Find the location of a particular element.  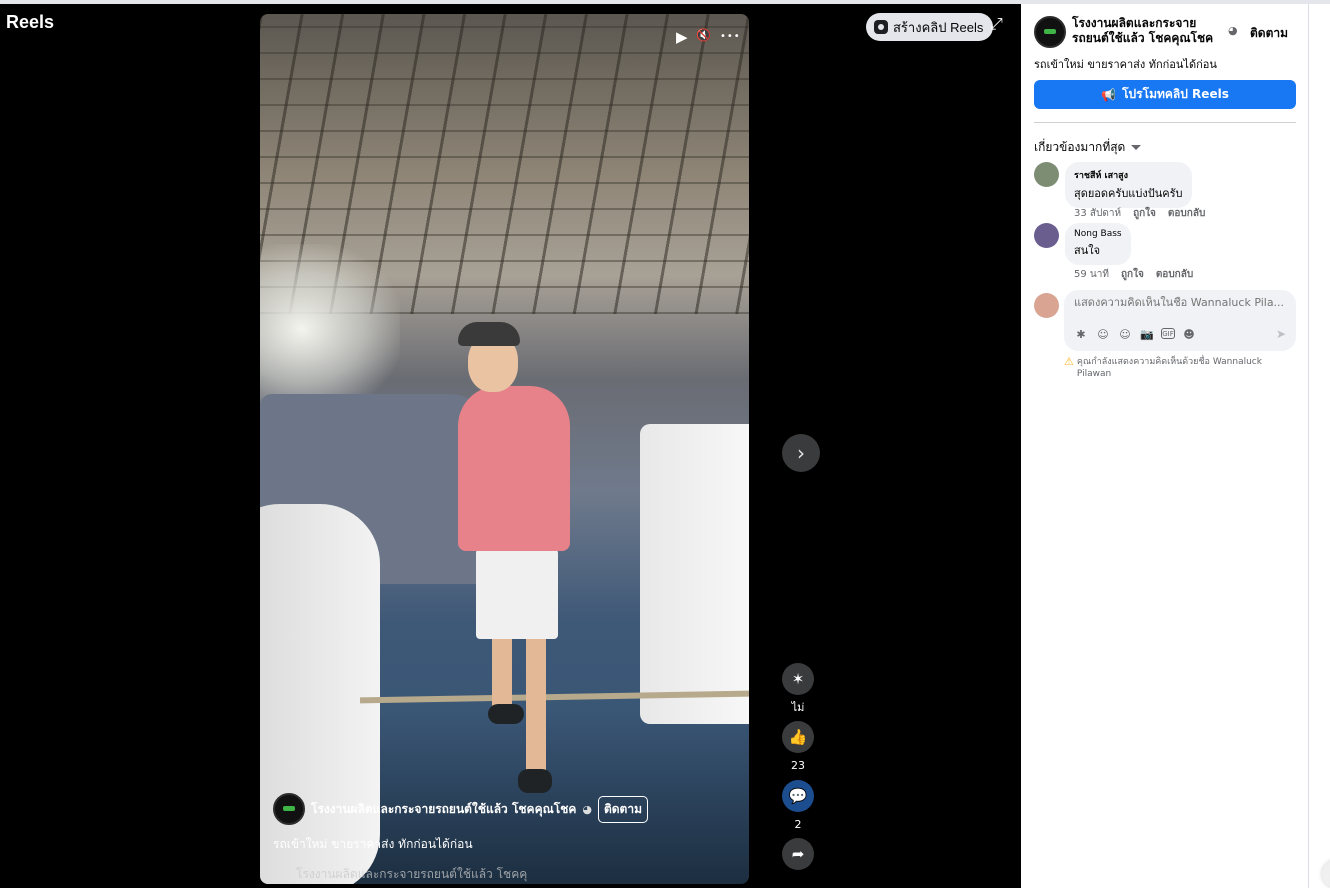

comment-meta: 59 นาที ถูกใจ ตอบกลับ is located at coordinates (1133, 274).